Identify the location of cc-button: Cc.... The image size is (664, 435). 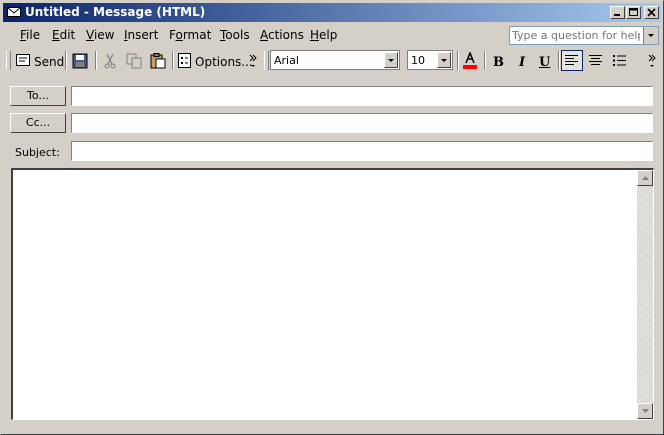
(38, 123).